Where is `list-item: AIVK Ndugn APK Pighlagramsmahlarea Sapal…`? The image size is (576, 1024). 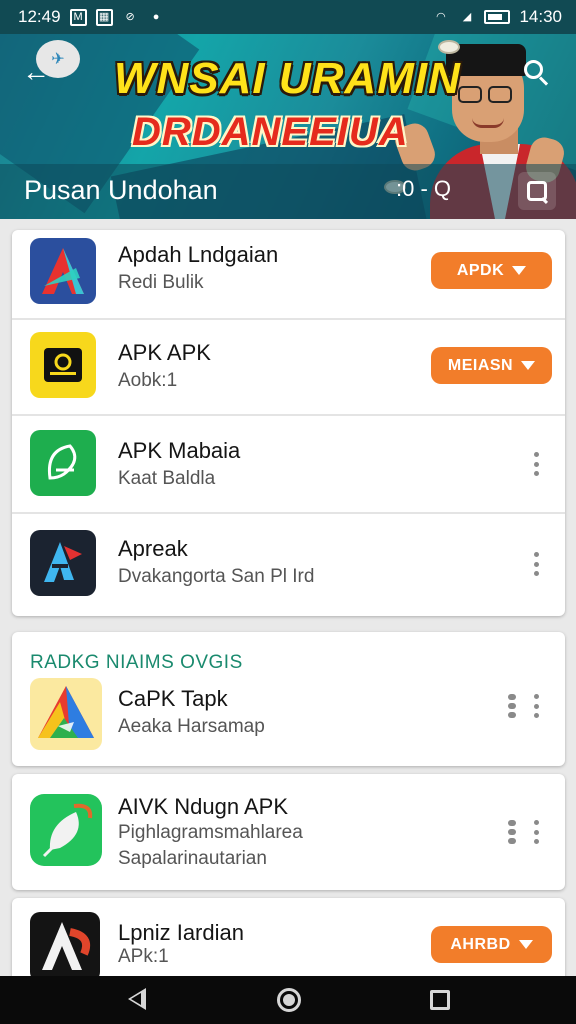
list-item: AIVK Ndugn APK Pighlagramsmahlarea Sapal… is located at coordinates (288, 832).